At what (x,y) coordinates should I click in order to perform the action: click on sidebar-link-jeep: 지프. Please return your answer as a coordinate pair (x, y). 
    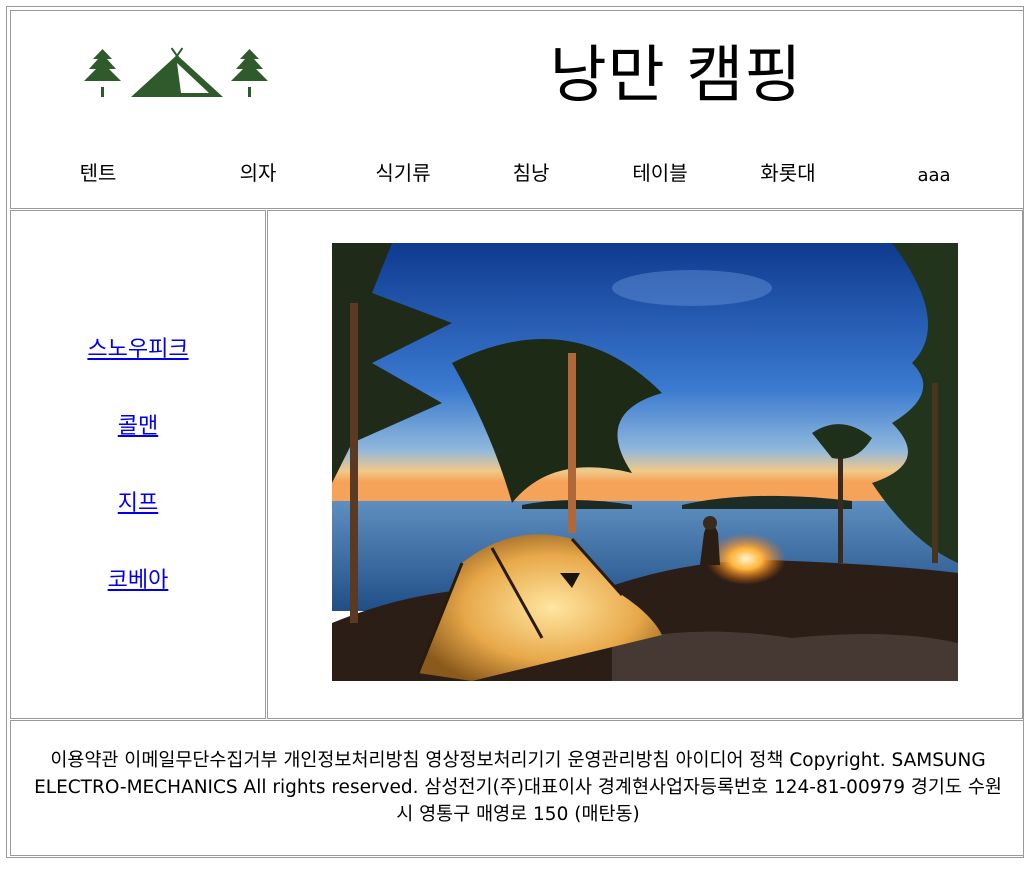
    Looking at the image, I should click on (138, 504).